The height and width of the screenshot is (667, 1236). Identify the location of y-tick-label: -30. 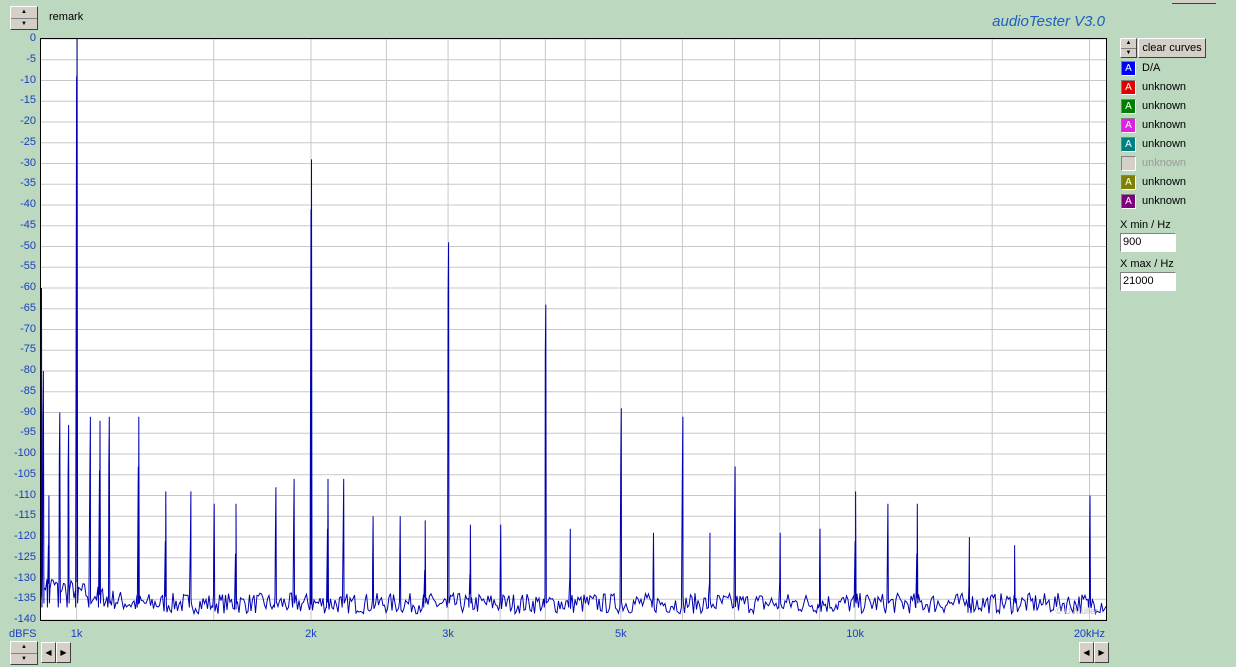
(28, 162).